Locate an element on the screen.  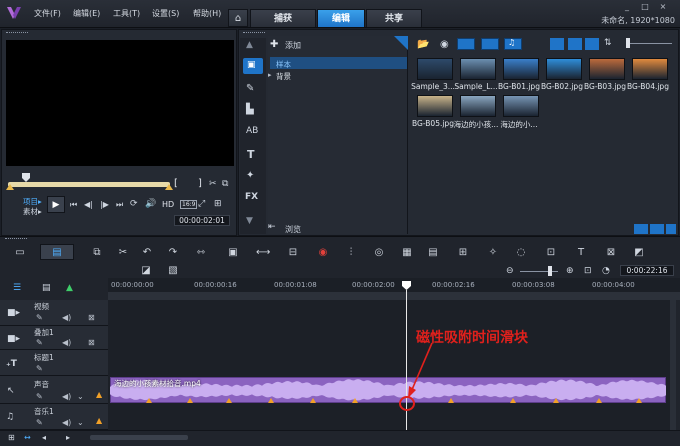
scroll-down-icon: ▼ is located at coordinates (249, 221).